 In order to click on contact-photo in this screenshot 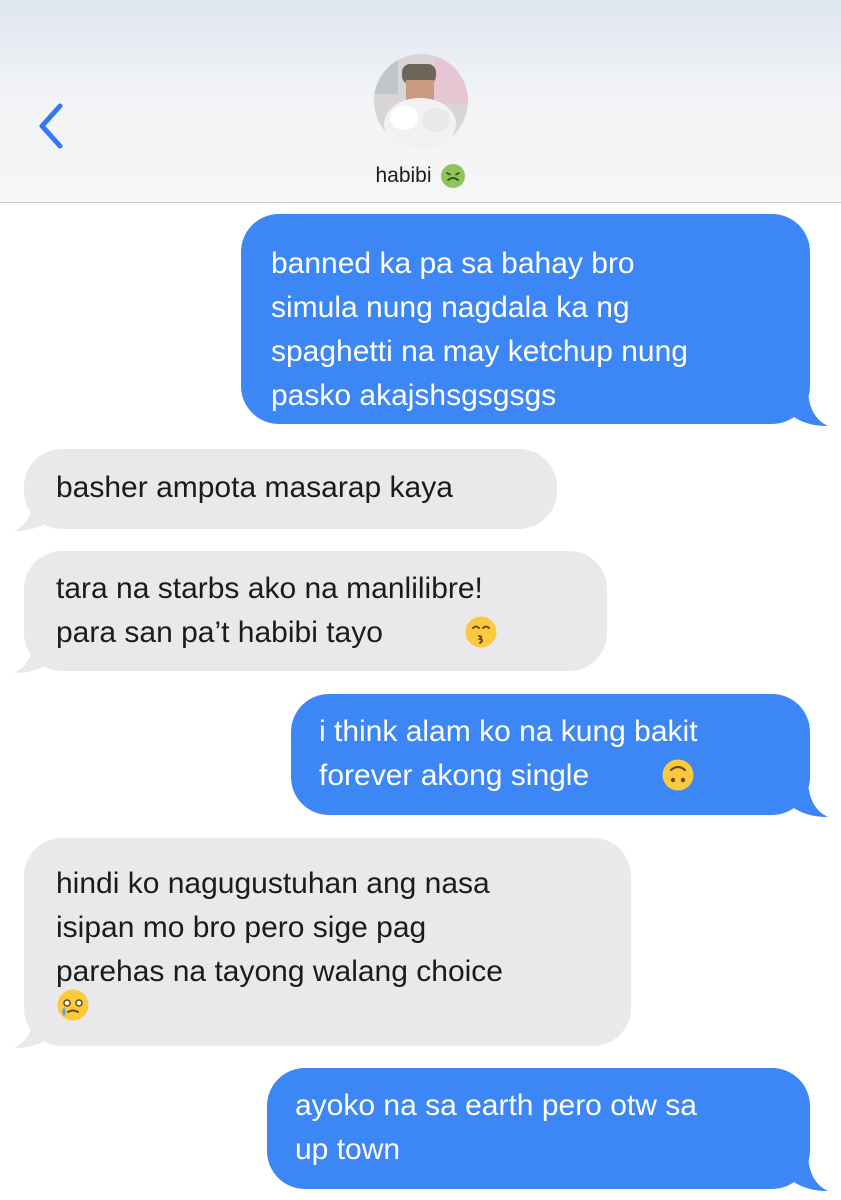, I will do `click(421, 101)`.